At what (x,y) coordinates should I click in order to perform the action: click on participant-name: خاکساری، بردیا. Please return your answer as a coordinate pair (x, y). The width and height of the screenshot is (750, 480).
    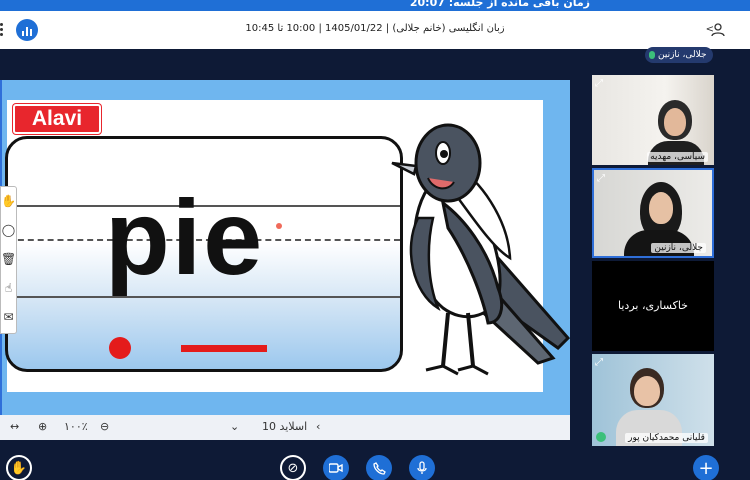
    Looking at the image, I should click on (653, 305).